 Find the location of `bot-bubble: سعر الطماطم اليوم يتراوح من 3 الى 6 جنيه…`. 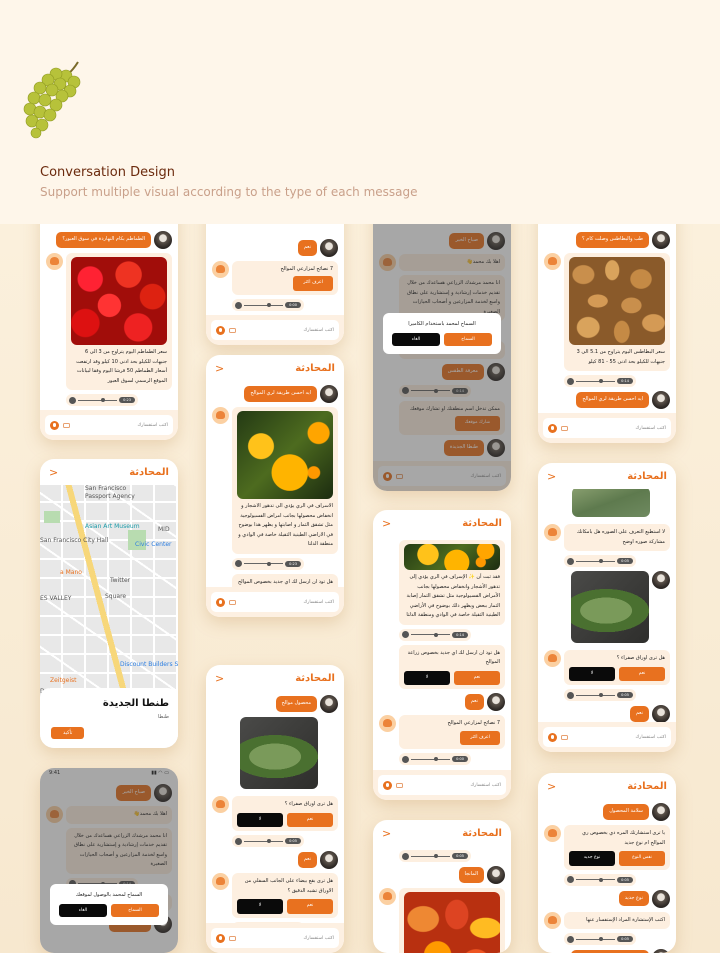

bot-bubble: سعر الطماطم اليوم يتراوح من 3 الى 6 جنيه… is located at coordinates (119, 321).